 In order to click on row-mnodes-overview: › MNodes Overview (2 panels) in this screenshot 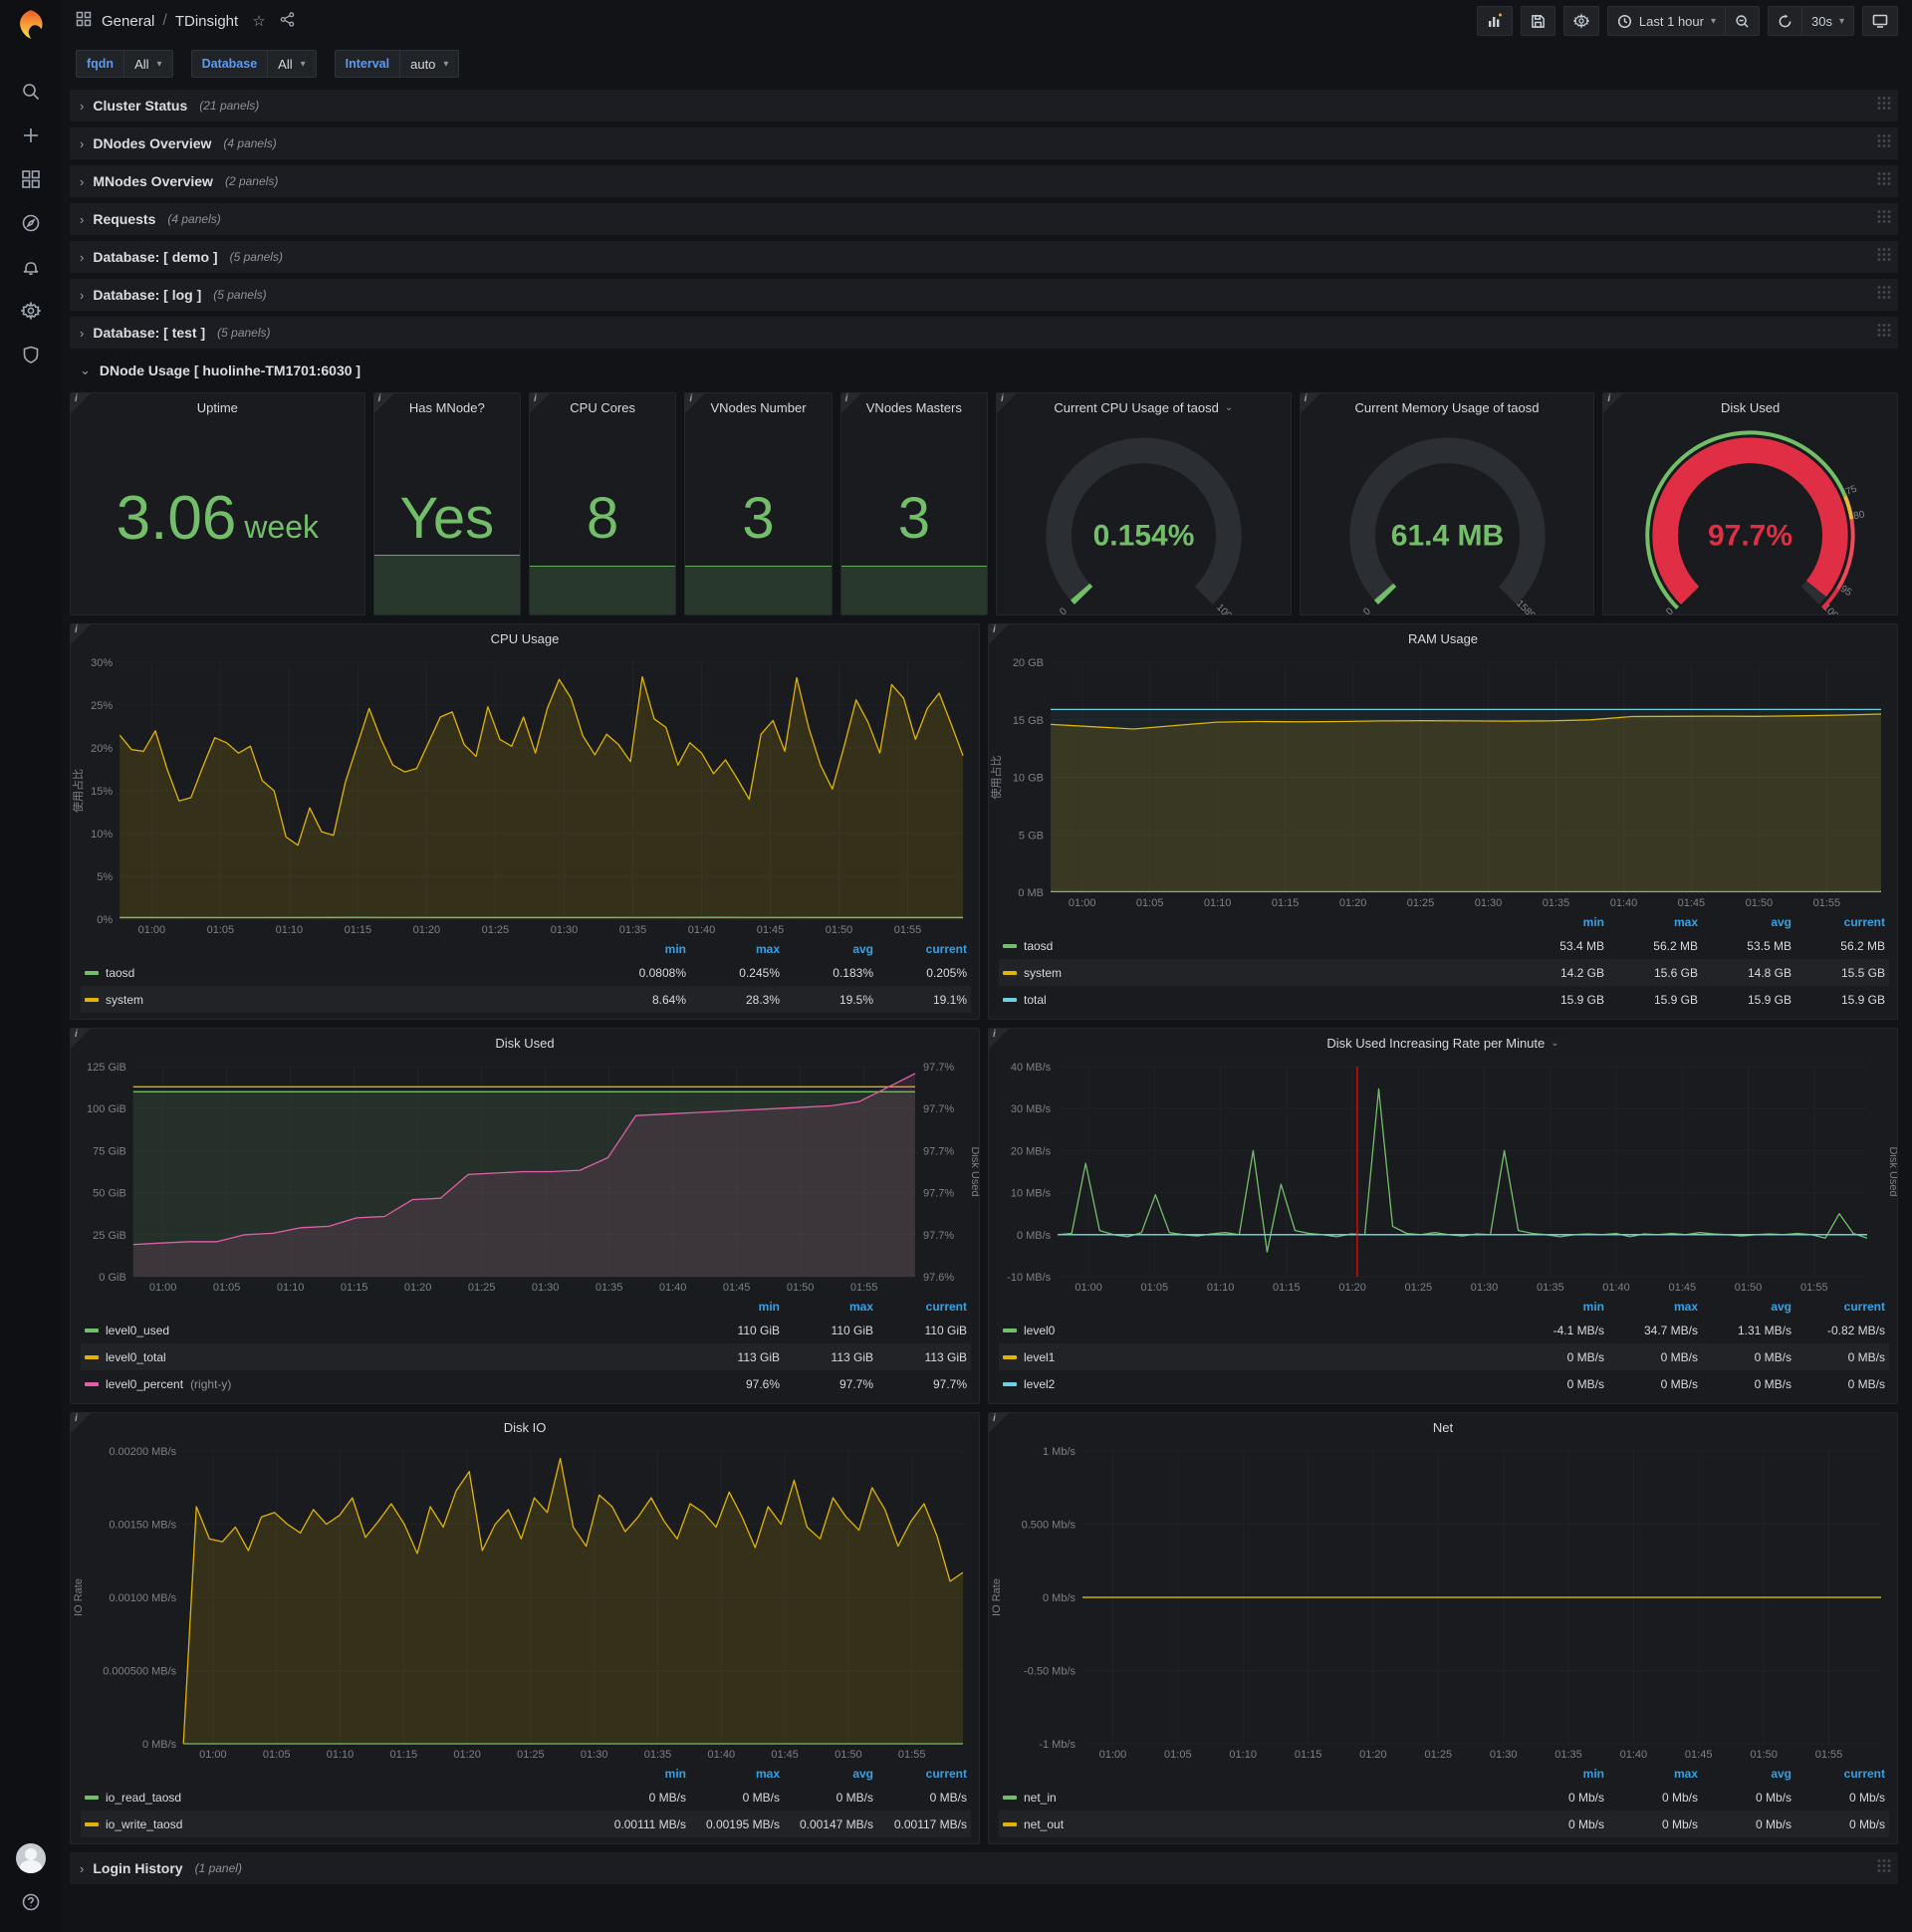, I will do `click(984, 181)`.